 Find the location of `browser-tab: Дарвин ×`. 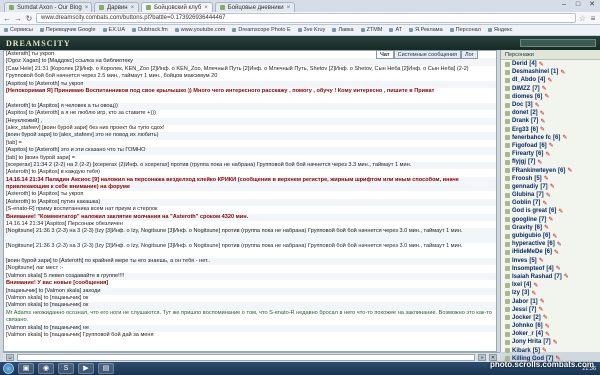

browser-tab: Дарвин × is located at coordinates (117, 7).